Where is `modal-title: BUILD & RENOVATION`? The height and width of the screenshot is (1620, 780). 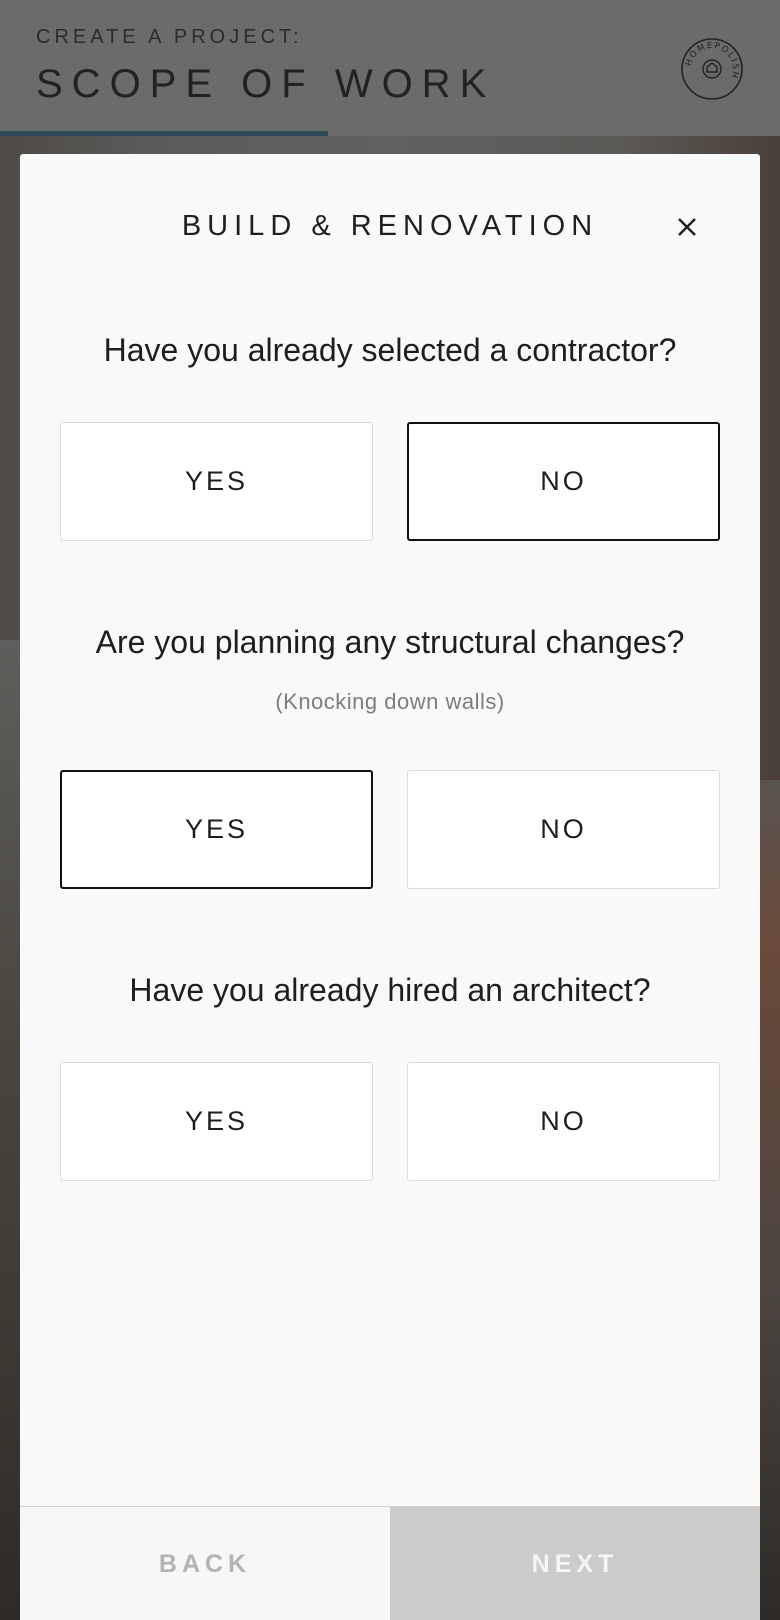
modal-title: BUILD & RENOVATION is located at coordinates (390, 226).